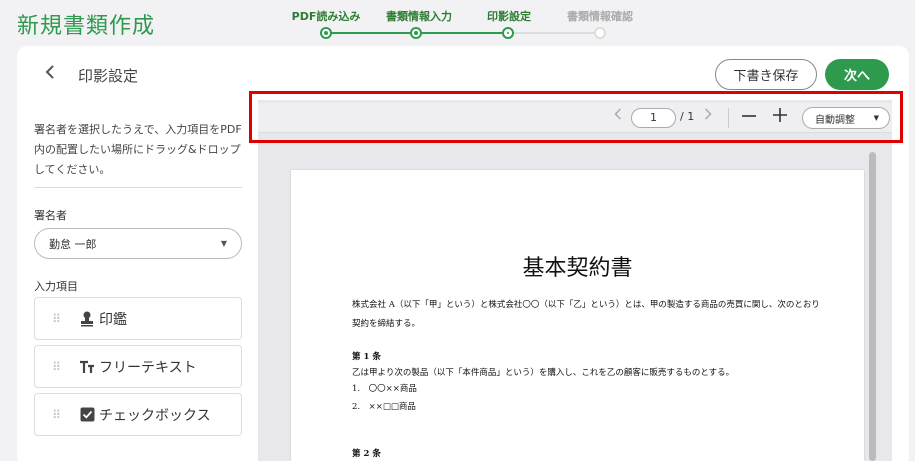  Describe the element at coordinates (113, 319) in the screenshot. I see `input-item-label: 印鑑` at that location.